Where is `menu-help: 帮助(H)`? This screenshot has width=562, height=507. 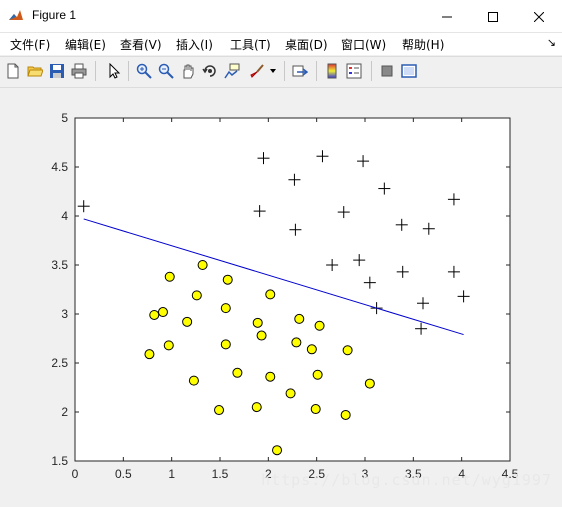 menu-help: 帮助(H) is located at coordinates (423, 44).